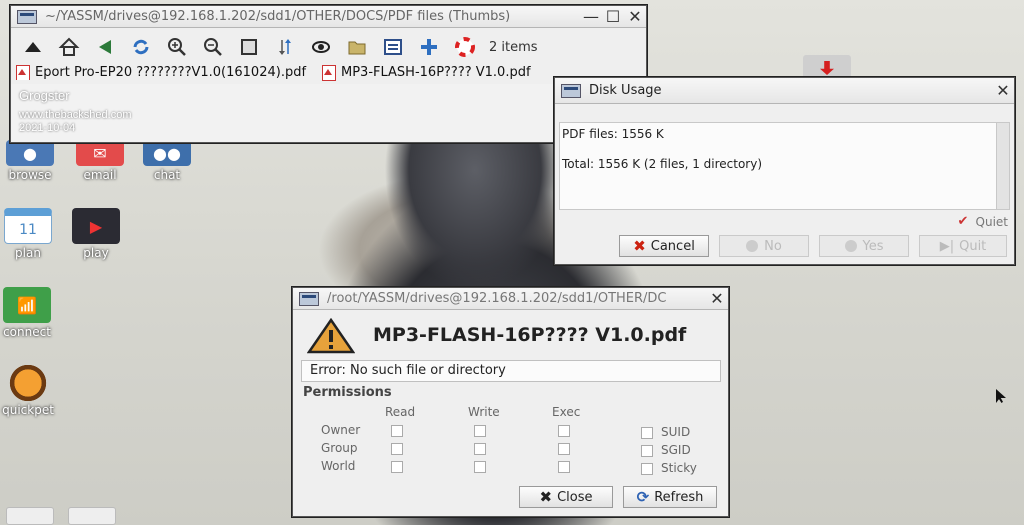  Describe the element at coordinates (511, 371) in the screenshot. I see `error-message: Error: No such file or directory` at that location.